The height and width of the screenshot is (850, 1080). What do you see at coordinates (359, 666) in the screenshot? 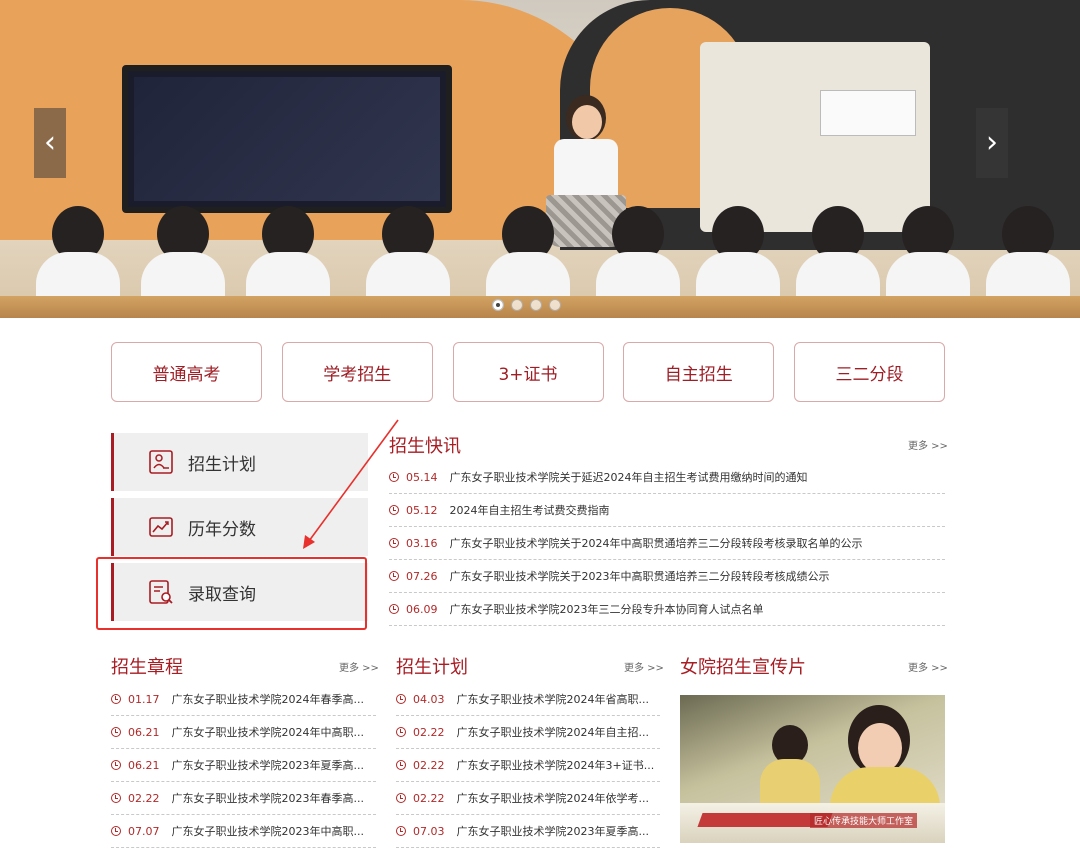
I see `charter-more-link: 更多 >>` at bounding box center [359, 666].